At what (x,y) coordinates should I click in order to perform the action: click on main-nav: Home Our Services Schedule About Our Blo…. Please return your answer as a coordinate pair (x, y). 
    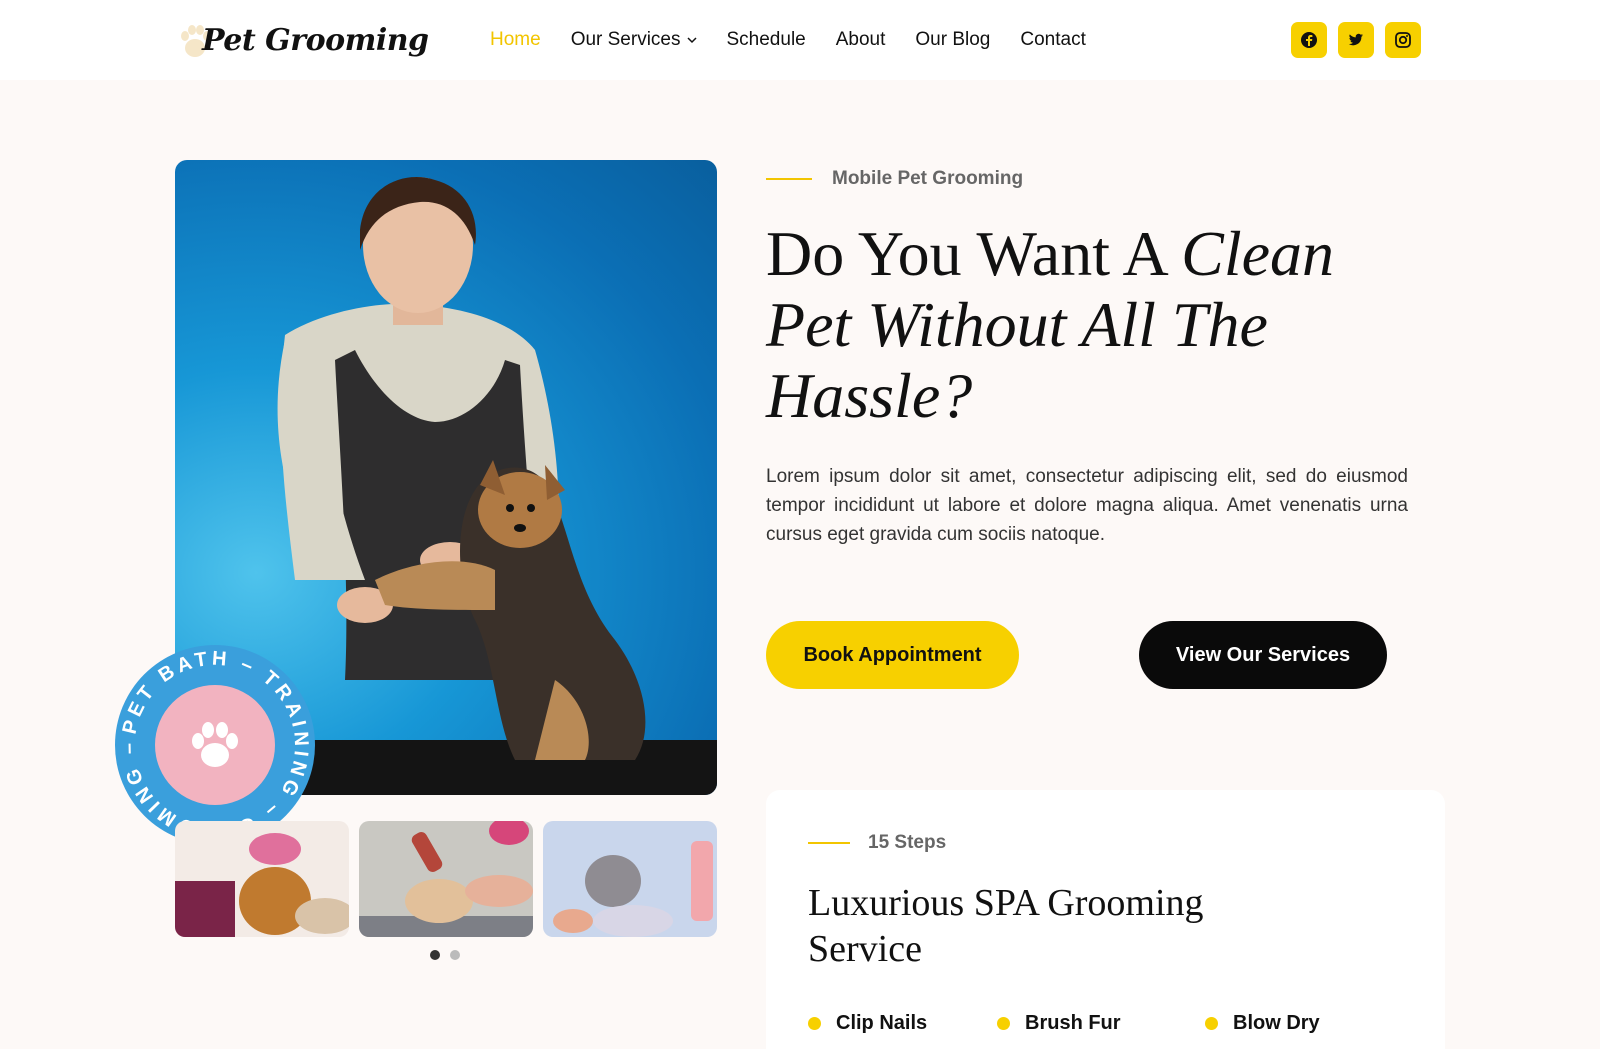
    Looking at the image, I should click on (803, 40).